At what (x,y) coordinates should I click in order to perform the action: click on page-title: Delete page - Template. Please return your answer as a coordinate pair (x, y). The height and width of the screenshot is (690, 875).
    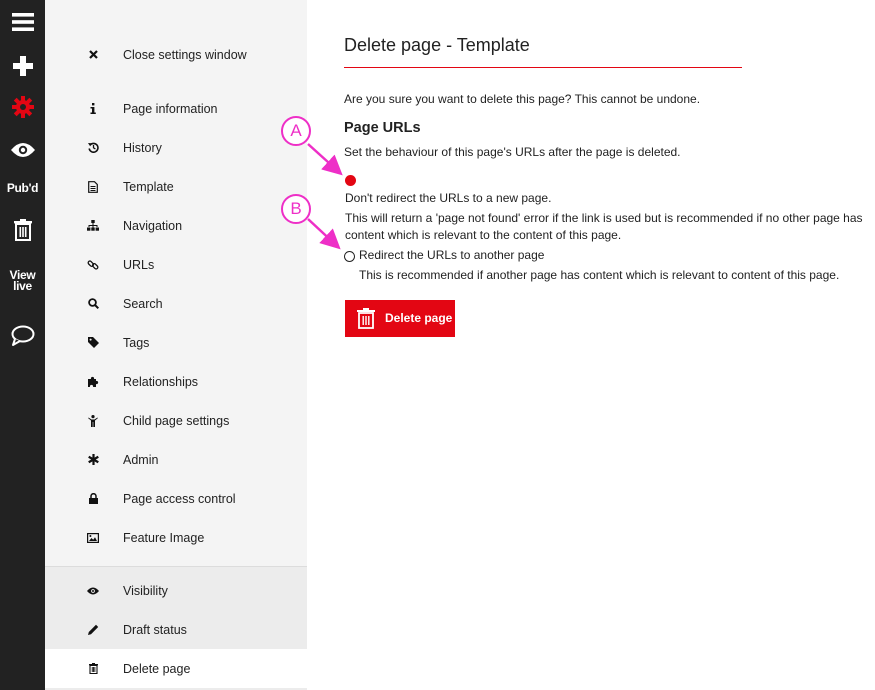
    Looking at the image, I should click on (437, 45).